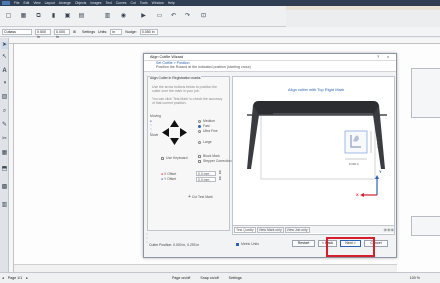 This screenshot has width=440, height=283. I want to click on settings-button: Settings, so click(88, 32).